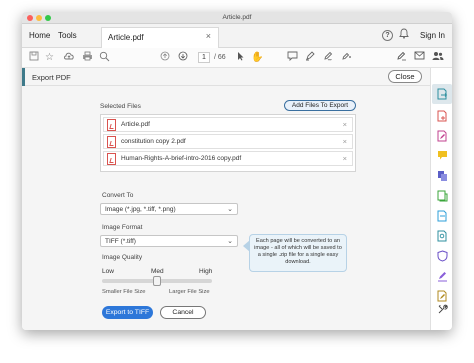  Describe the element at coordinates (226, 77) in the screenshot. I see `export-pdf-header: Export PDF Close` at that location.